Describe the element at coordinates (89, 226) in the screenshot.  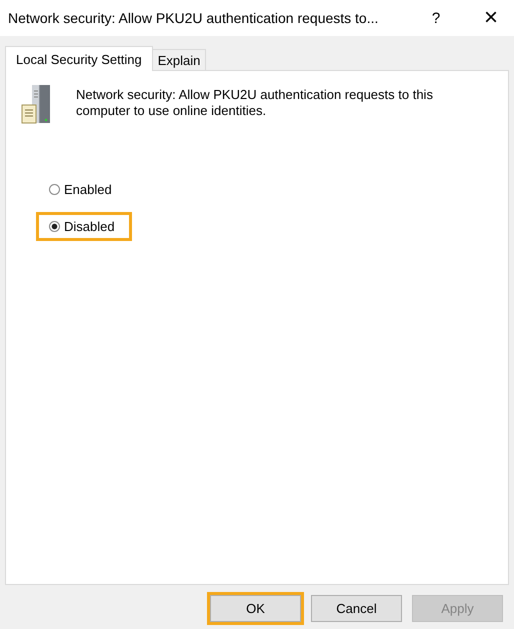
I see `radio-label: Disabled` at that location.